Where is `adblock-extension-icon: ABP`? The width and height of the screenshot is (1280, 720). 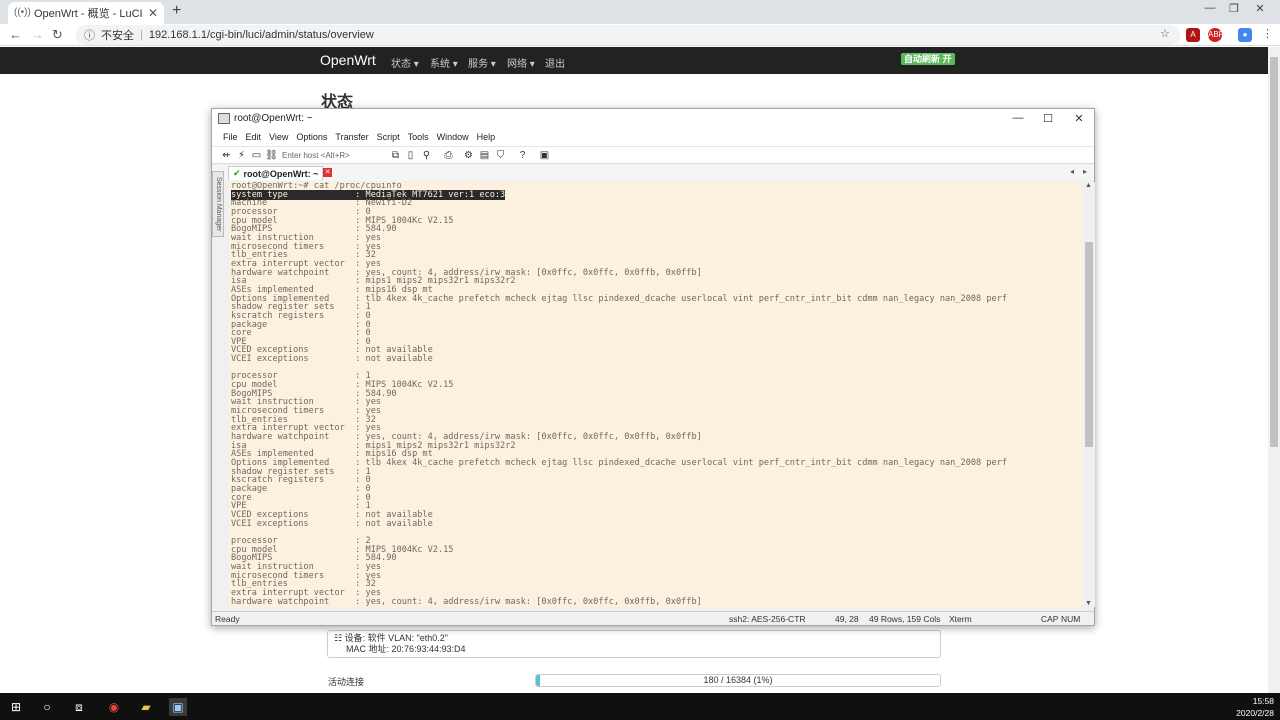 adblock-extension-icon: ABP is located at coordinates (1216, 35).